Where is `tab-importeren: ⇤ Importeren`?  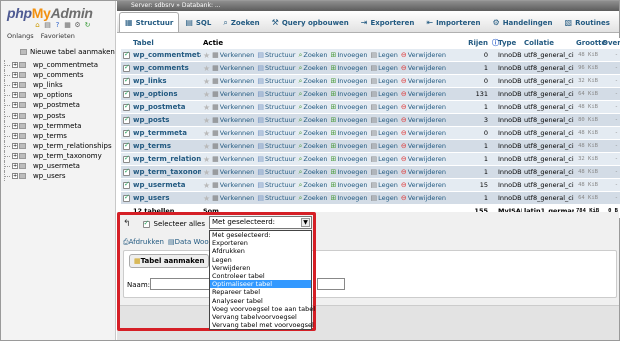 tab-importeren: ⇤ Importeren is located at coordinates (453, 22).